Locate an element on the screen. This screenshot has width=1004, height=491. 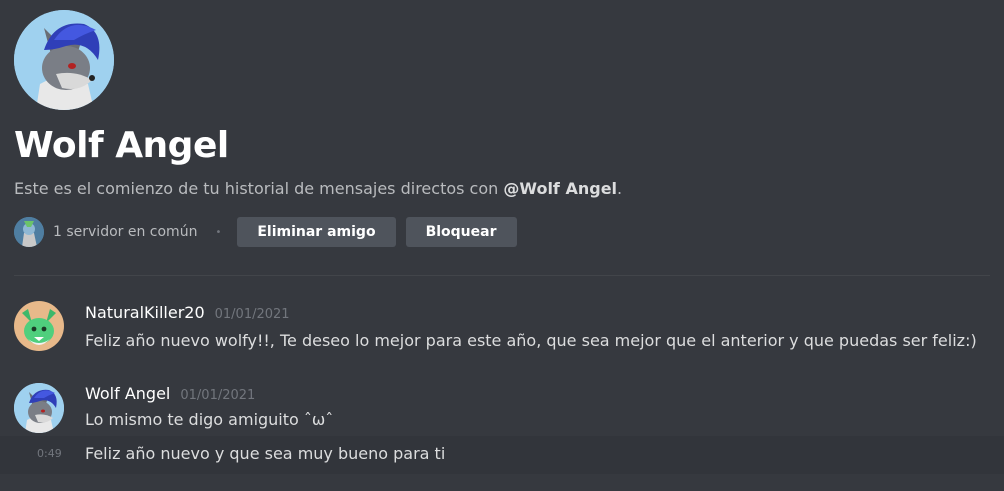
message-author: NaturalKiller20 is located at coordinates (145, 312).